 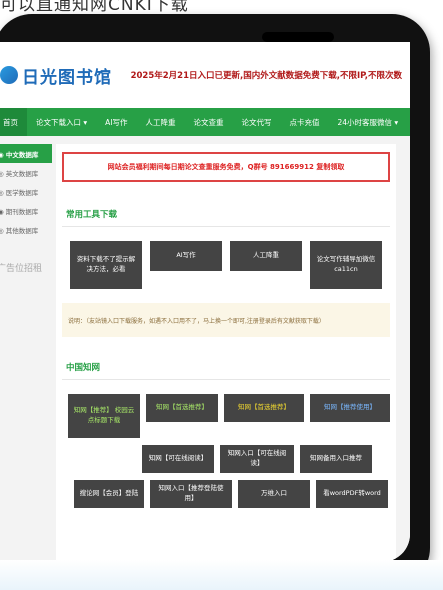 What do you see at coordinates (336, 459) in the screenshot?
I see `cnki-backup-entry-button: 知网备用入口推荐` at bounding box center [336, 459].